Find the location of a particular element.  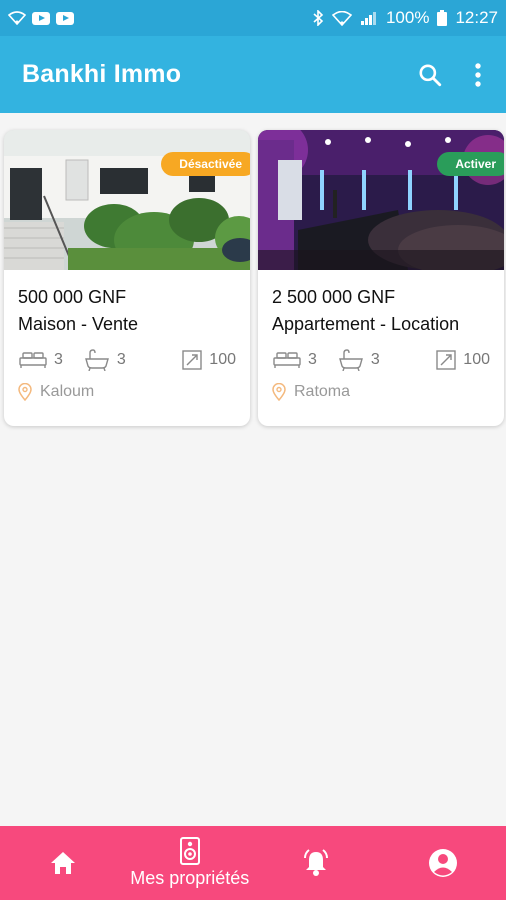

nav-notifications is located at coordinates (316, 863).